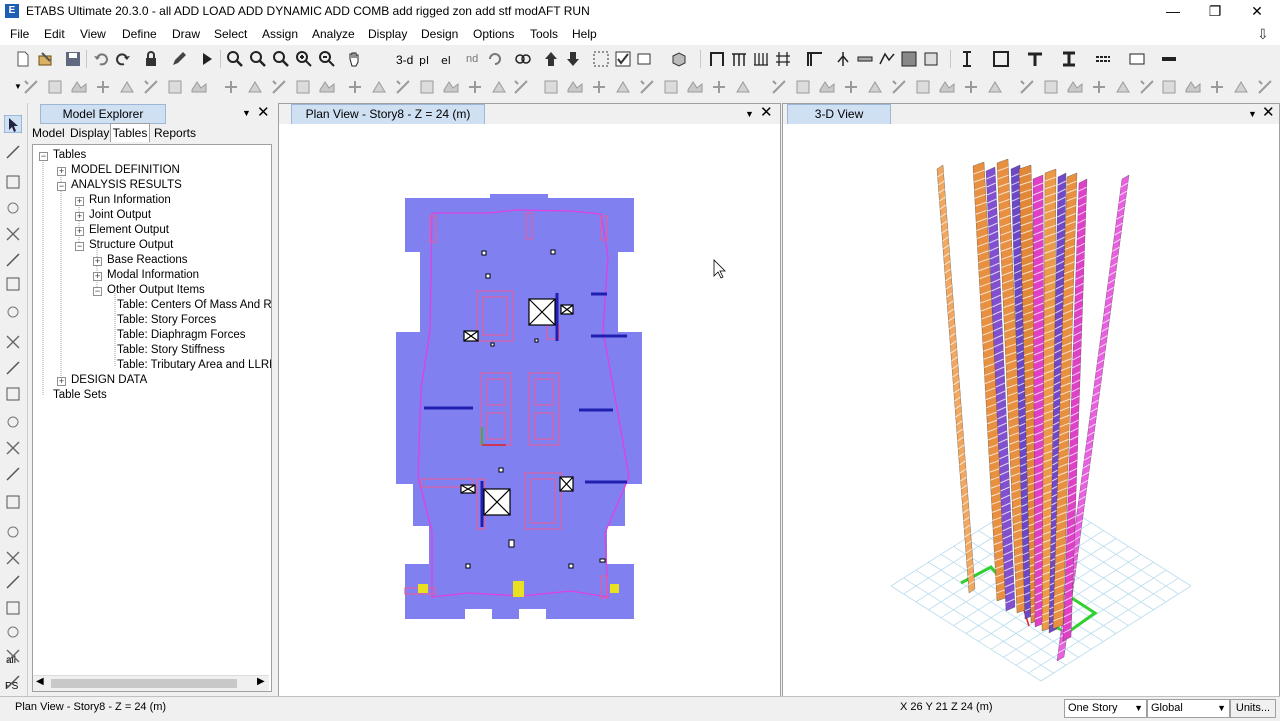  I want to click on tree-node-table-sets: Table Sets, so click(80, 395).